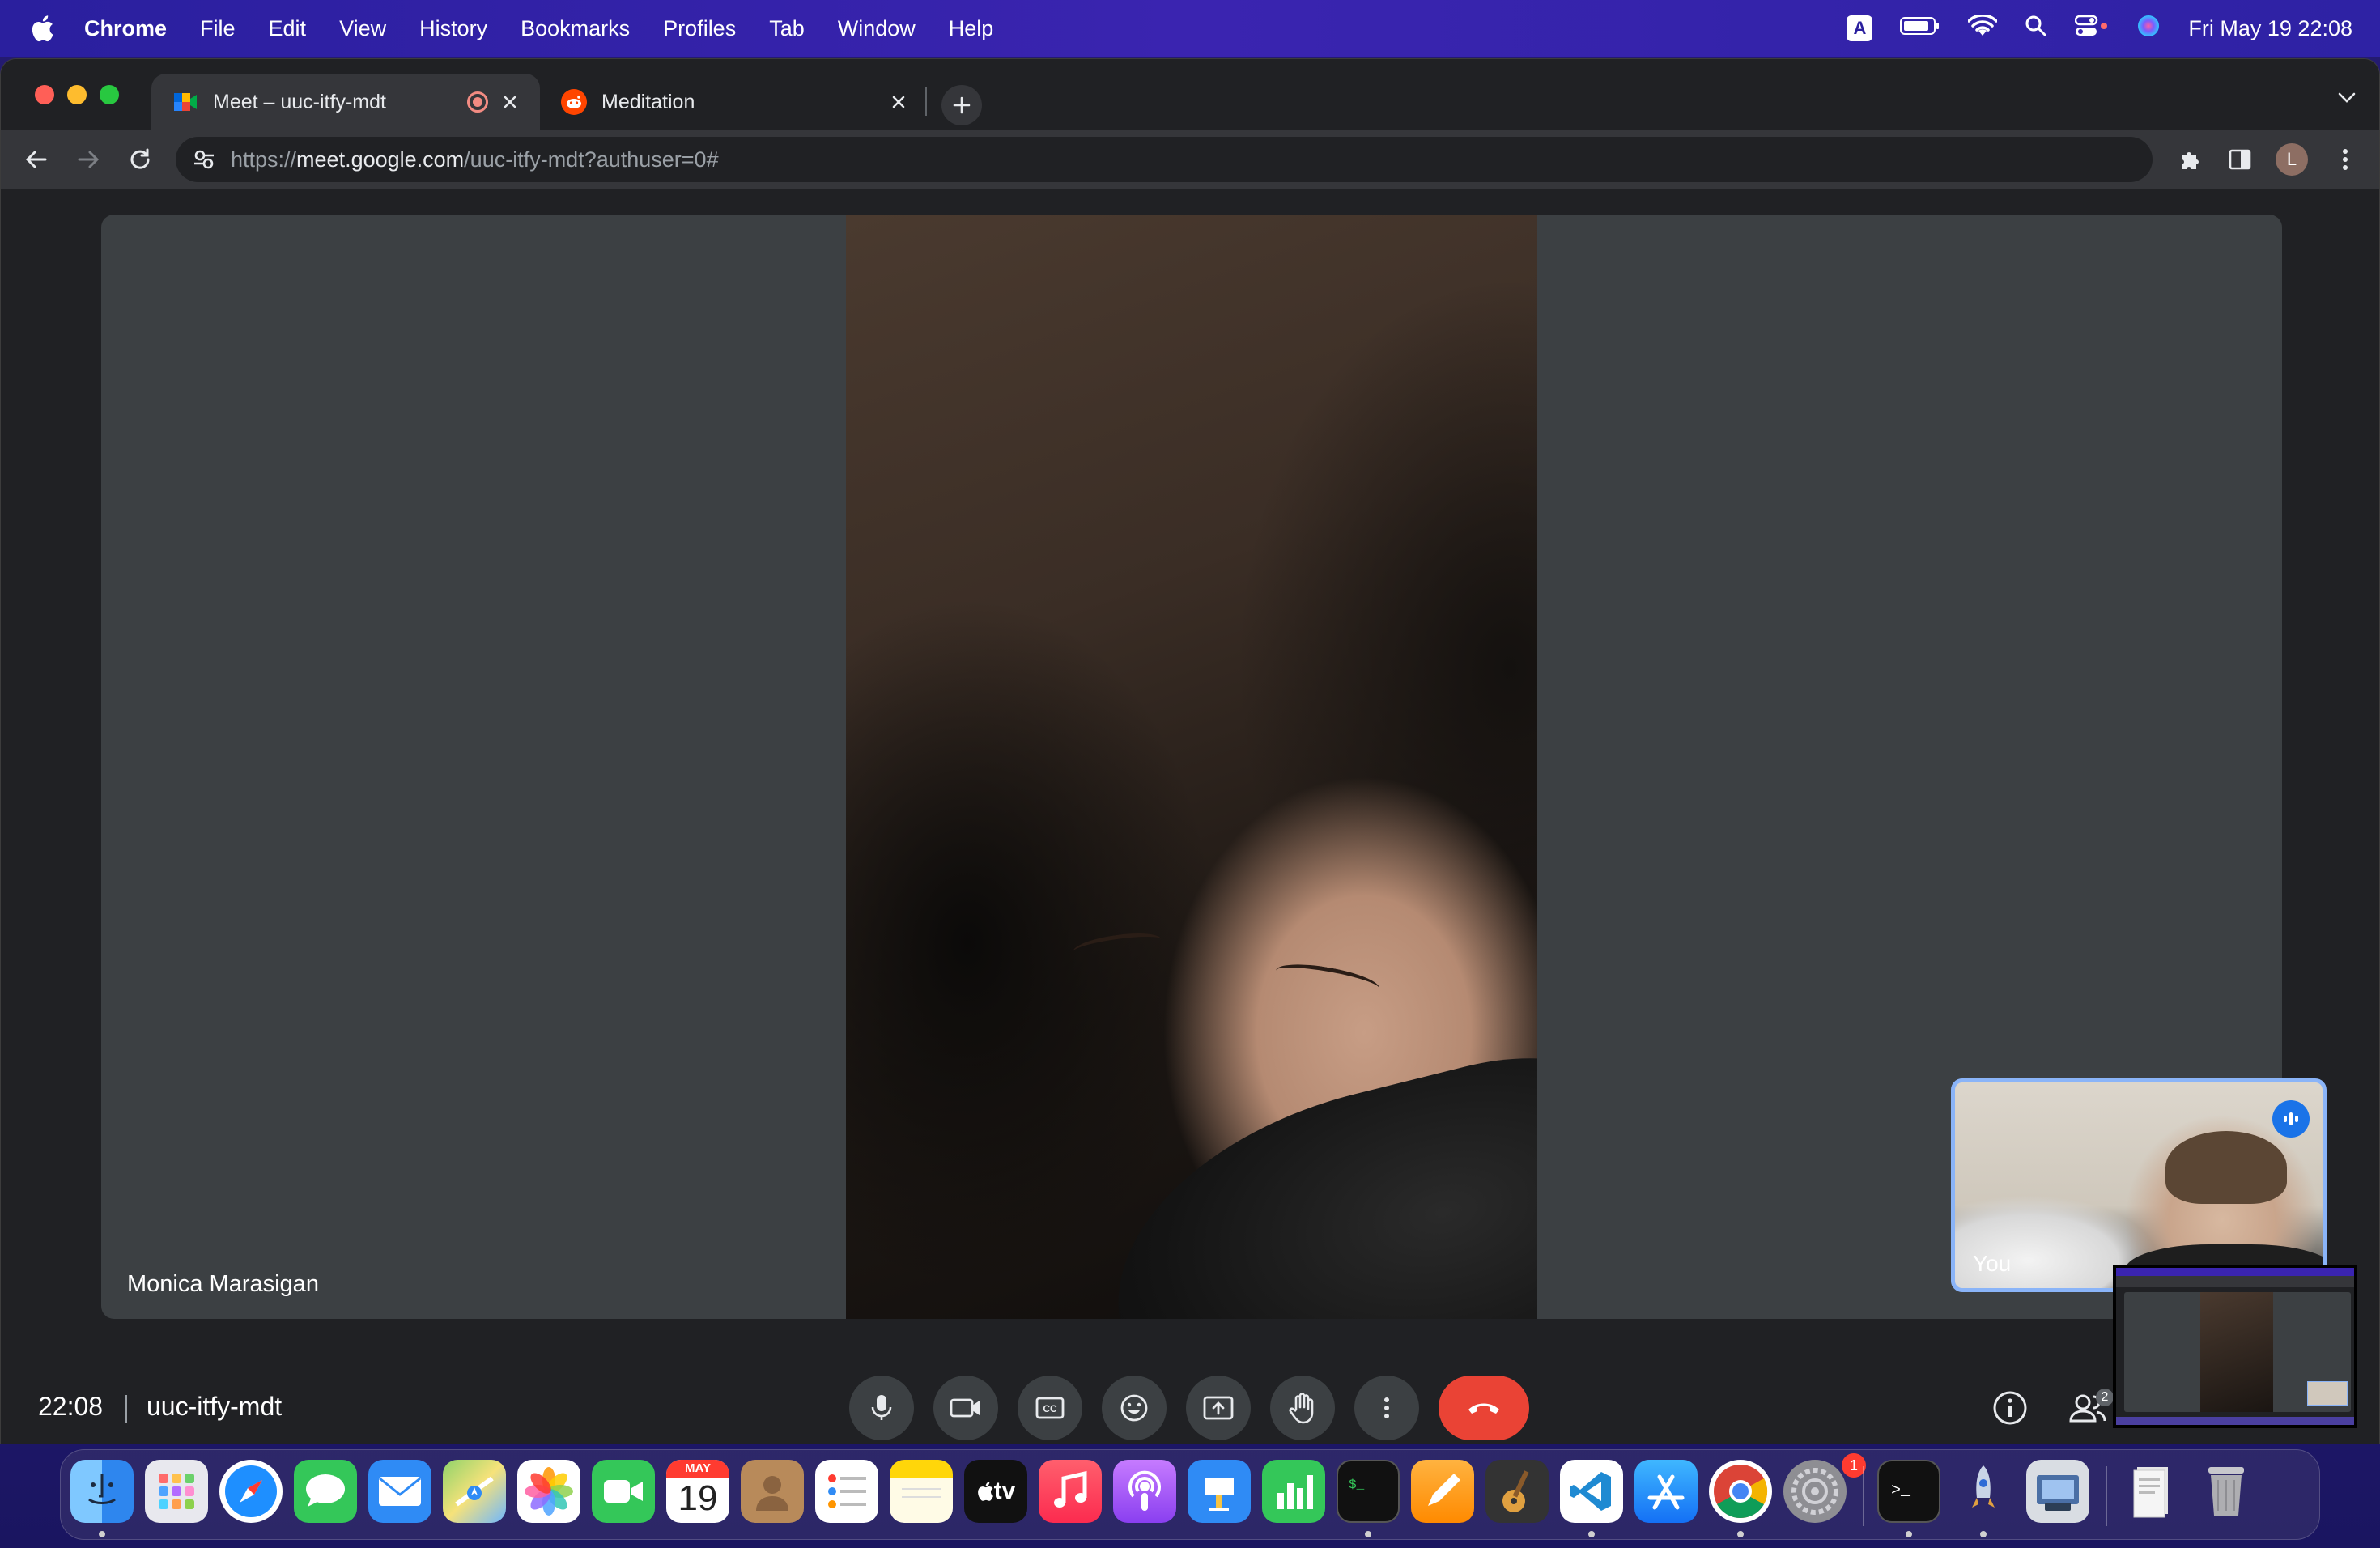 This screenshot has height=1548, width=2380. What do you see at coordinates (995, 1492) in the screenshot?
I see `dock-tv: tv` at bounding box center [995, 1492].